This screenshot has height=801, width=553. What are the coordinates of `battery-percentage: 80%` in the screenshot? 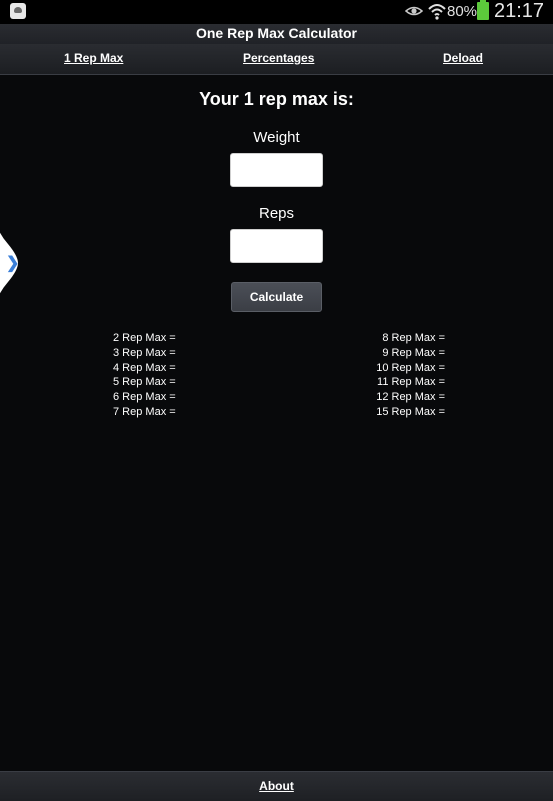 It's located at (462, 11).